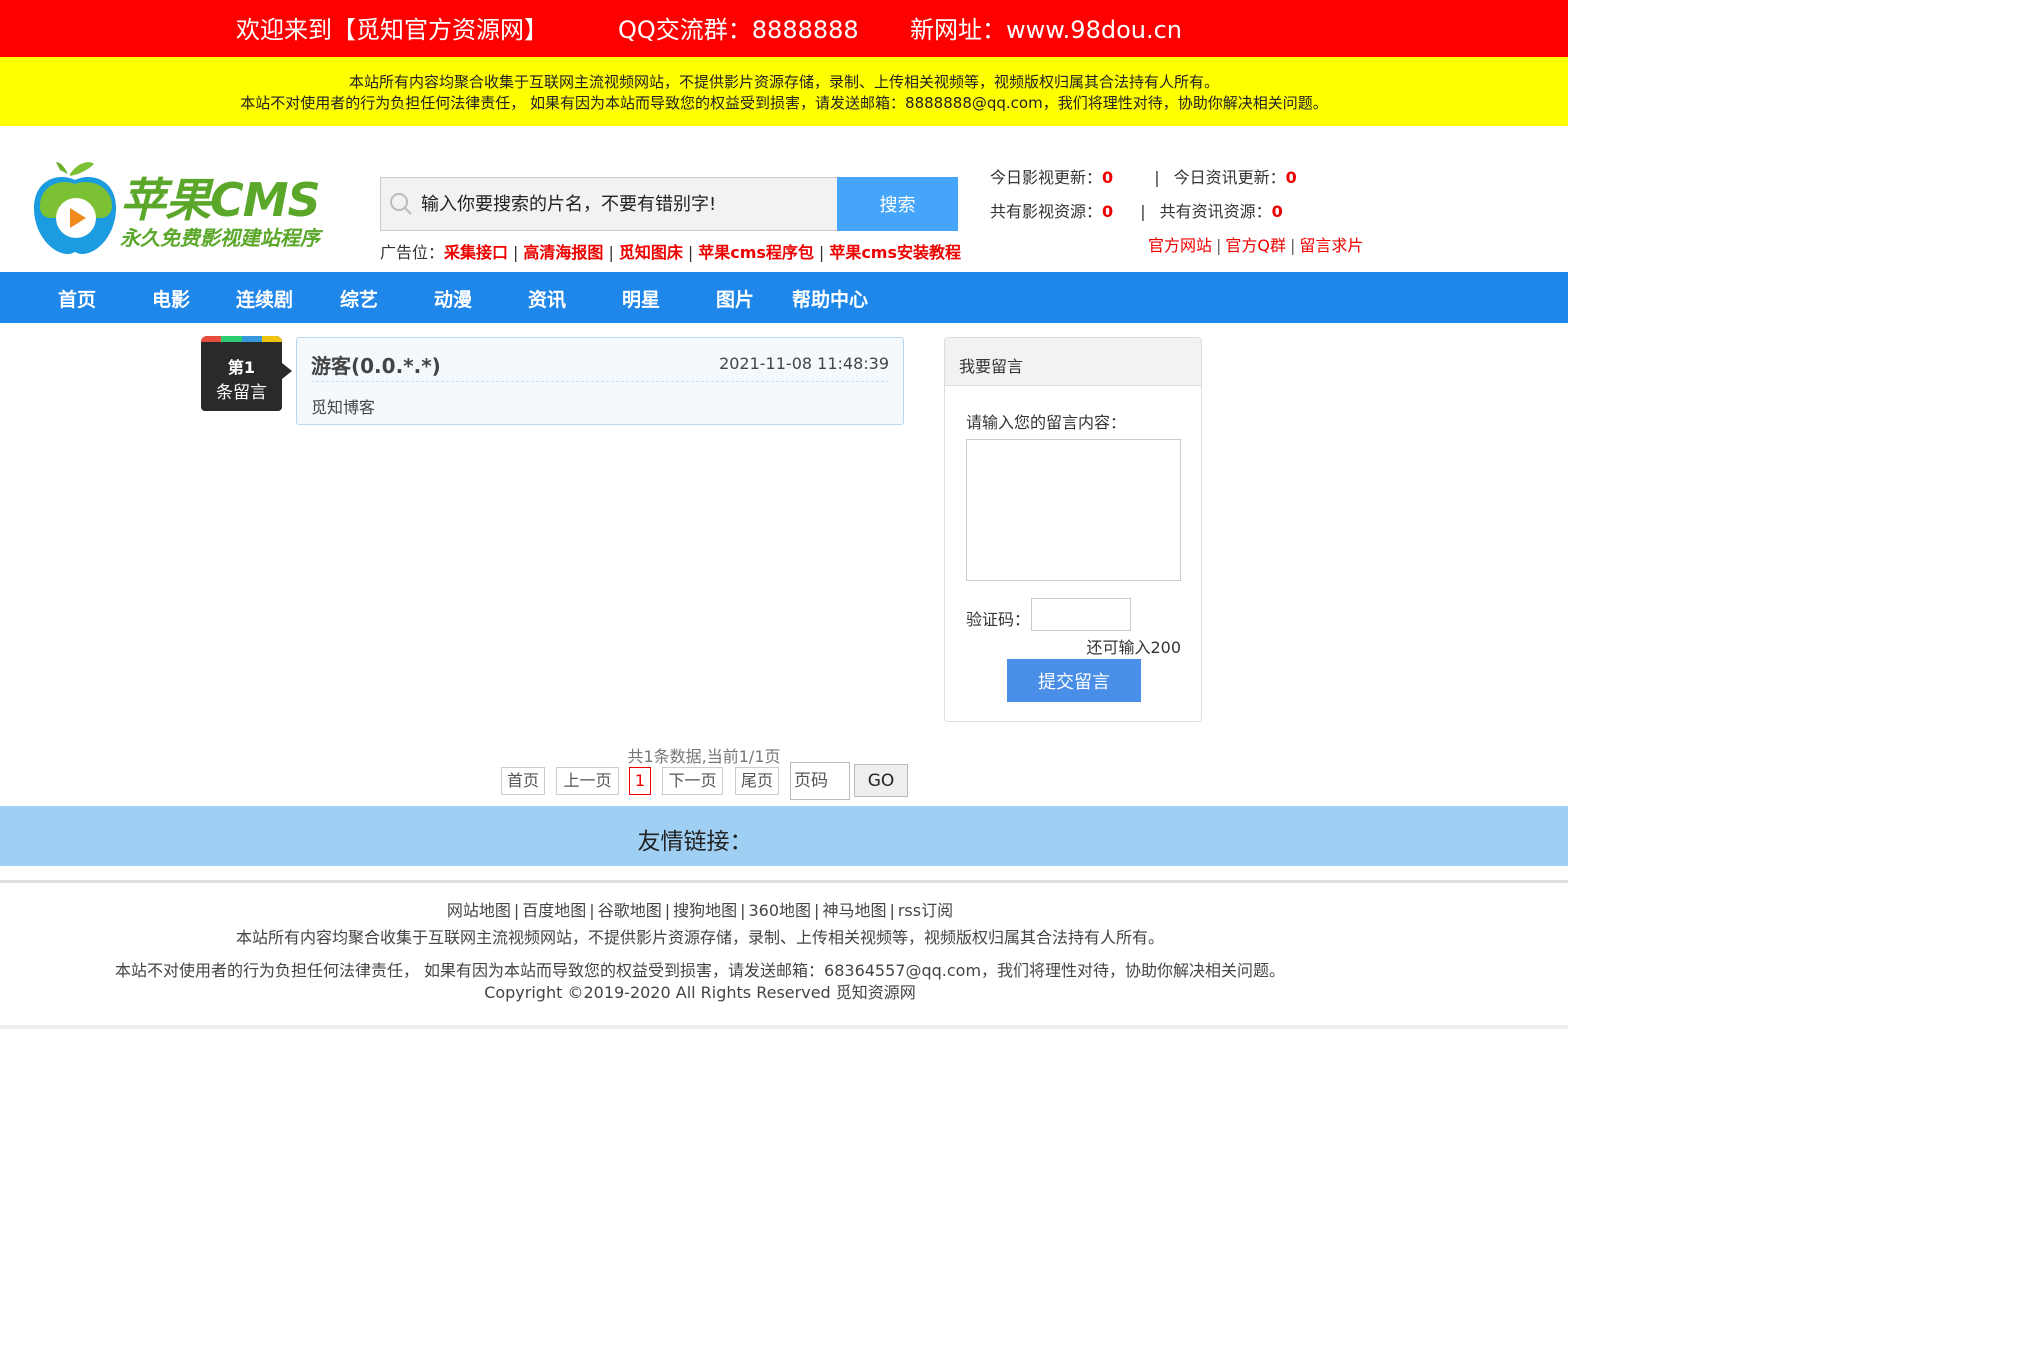 The image size is (2041, 1345). Describe the element at coordinates (554, 910) in the screenshot. I see `baidu-sitemap-link: 百度地图` at that location.